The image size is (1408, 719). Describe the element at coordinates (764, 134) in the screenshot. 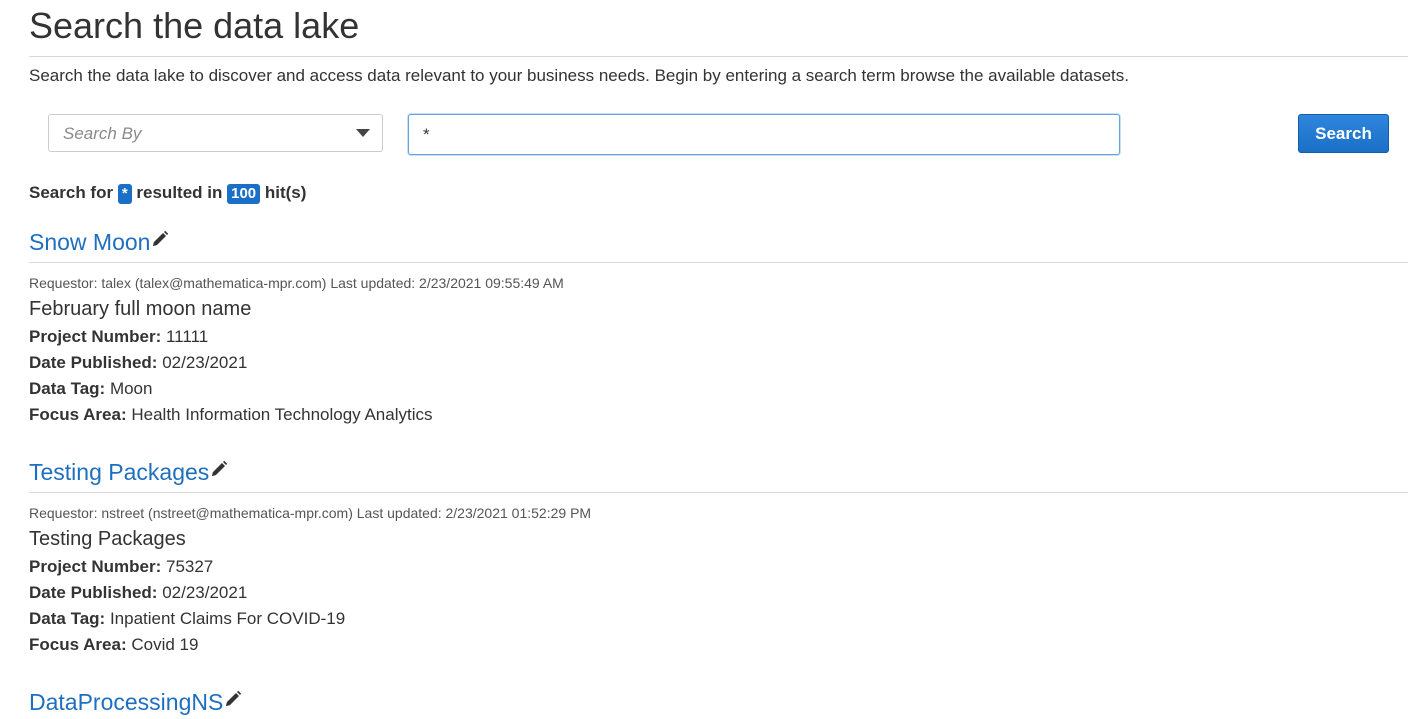

I see `search-input` at that location.